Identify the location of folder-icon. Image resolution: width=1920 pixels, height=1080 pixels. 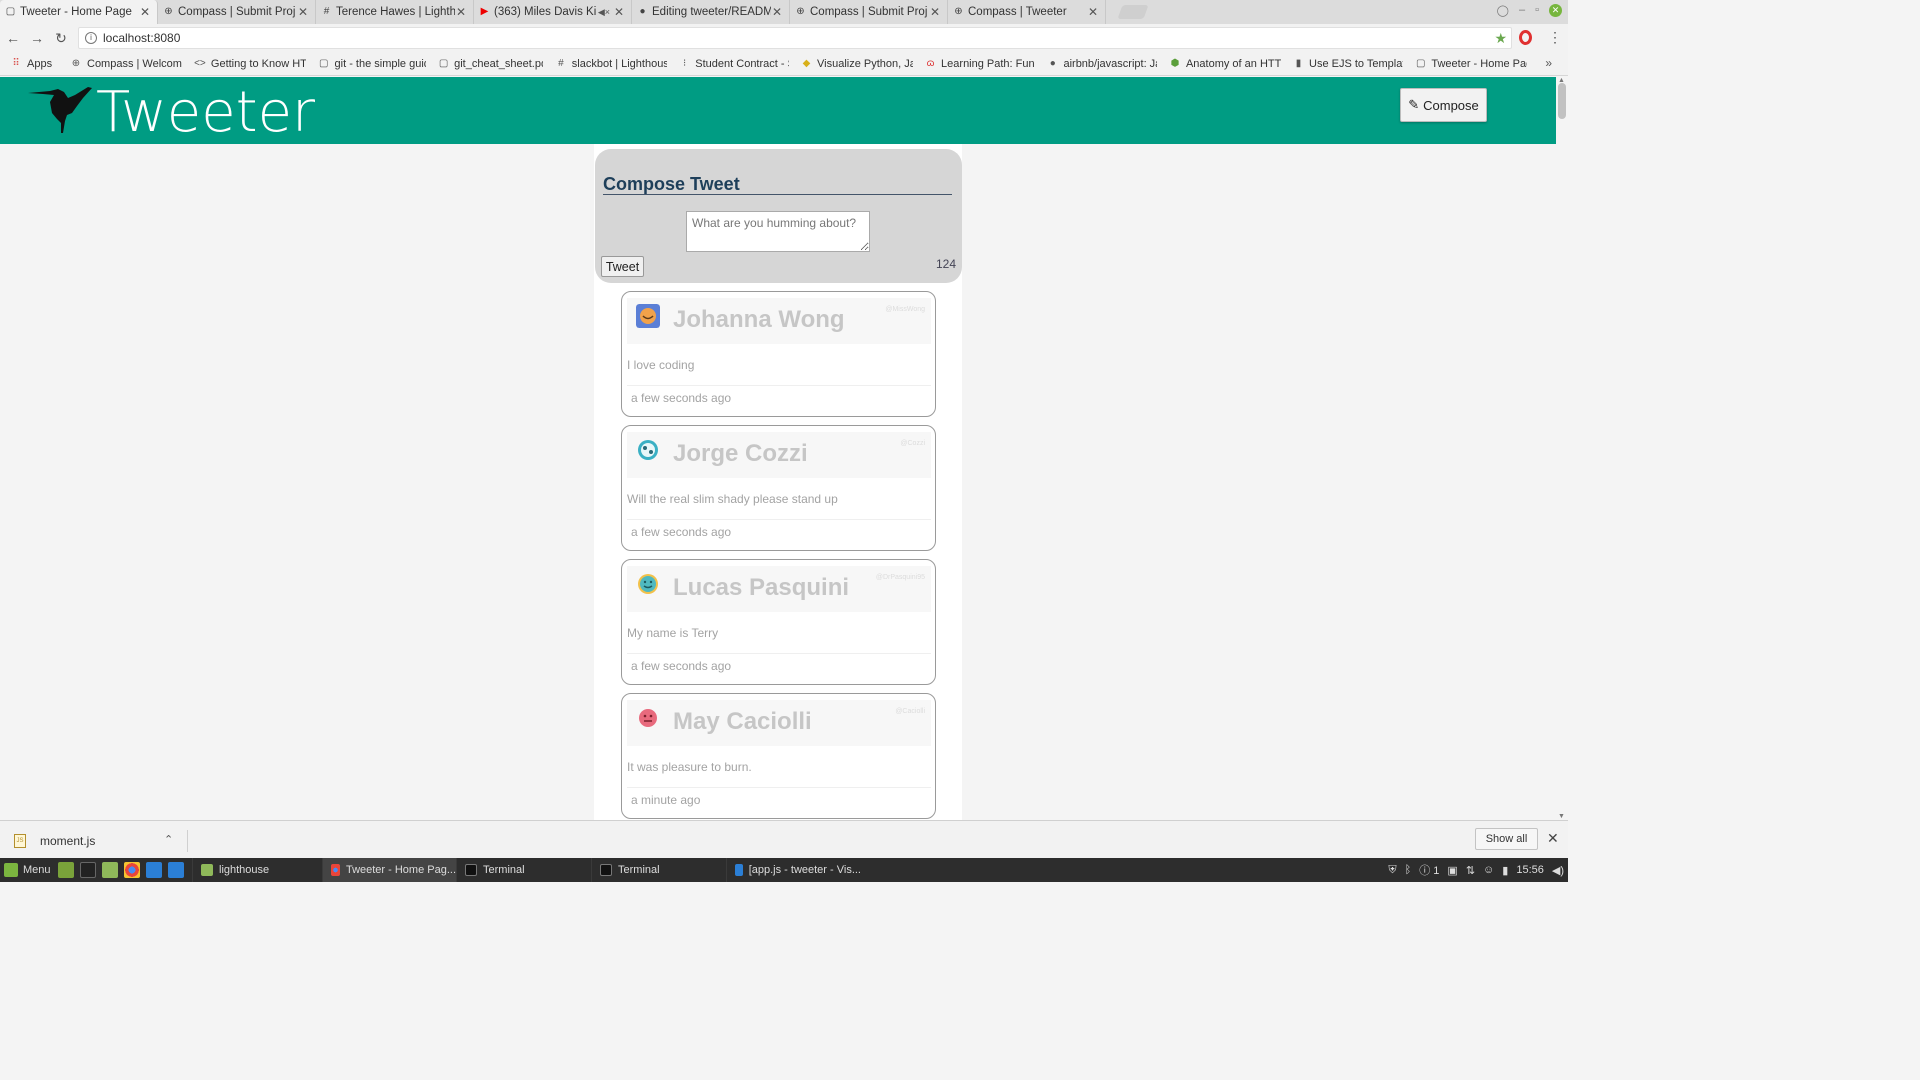
(207, 870).